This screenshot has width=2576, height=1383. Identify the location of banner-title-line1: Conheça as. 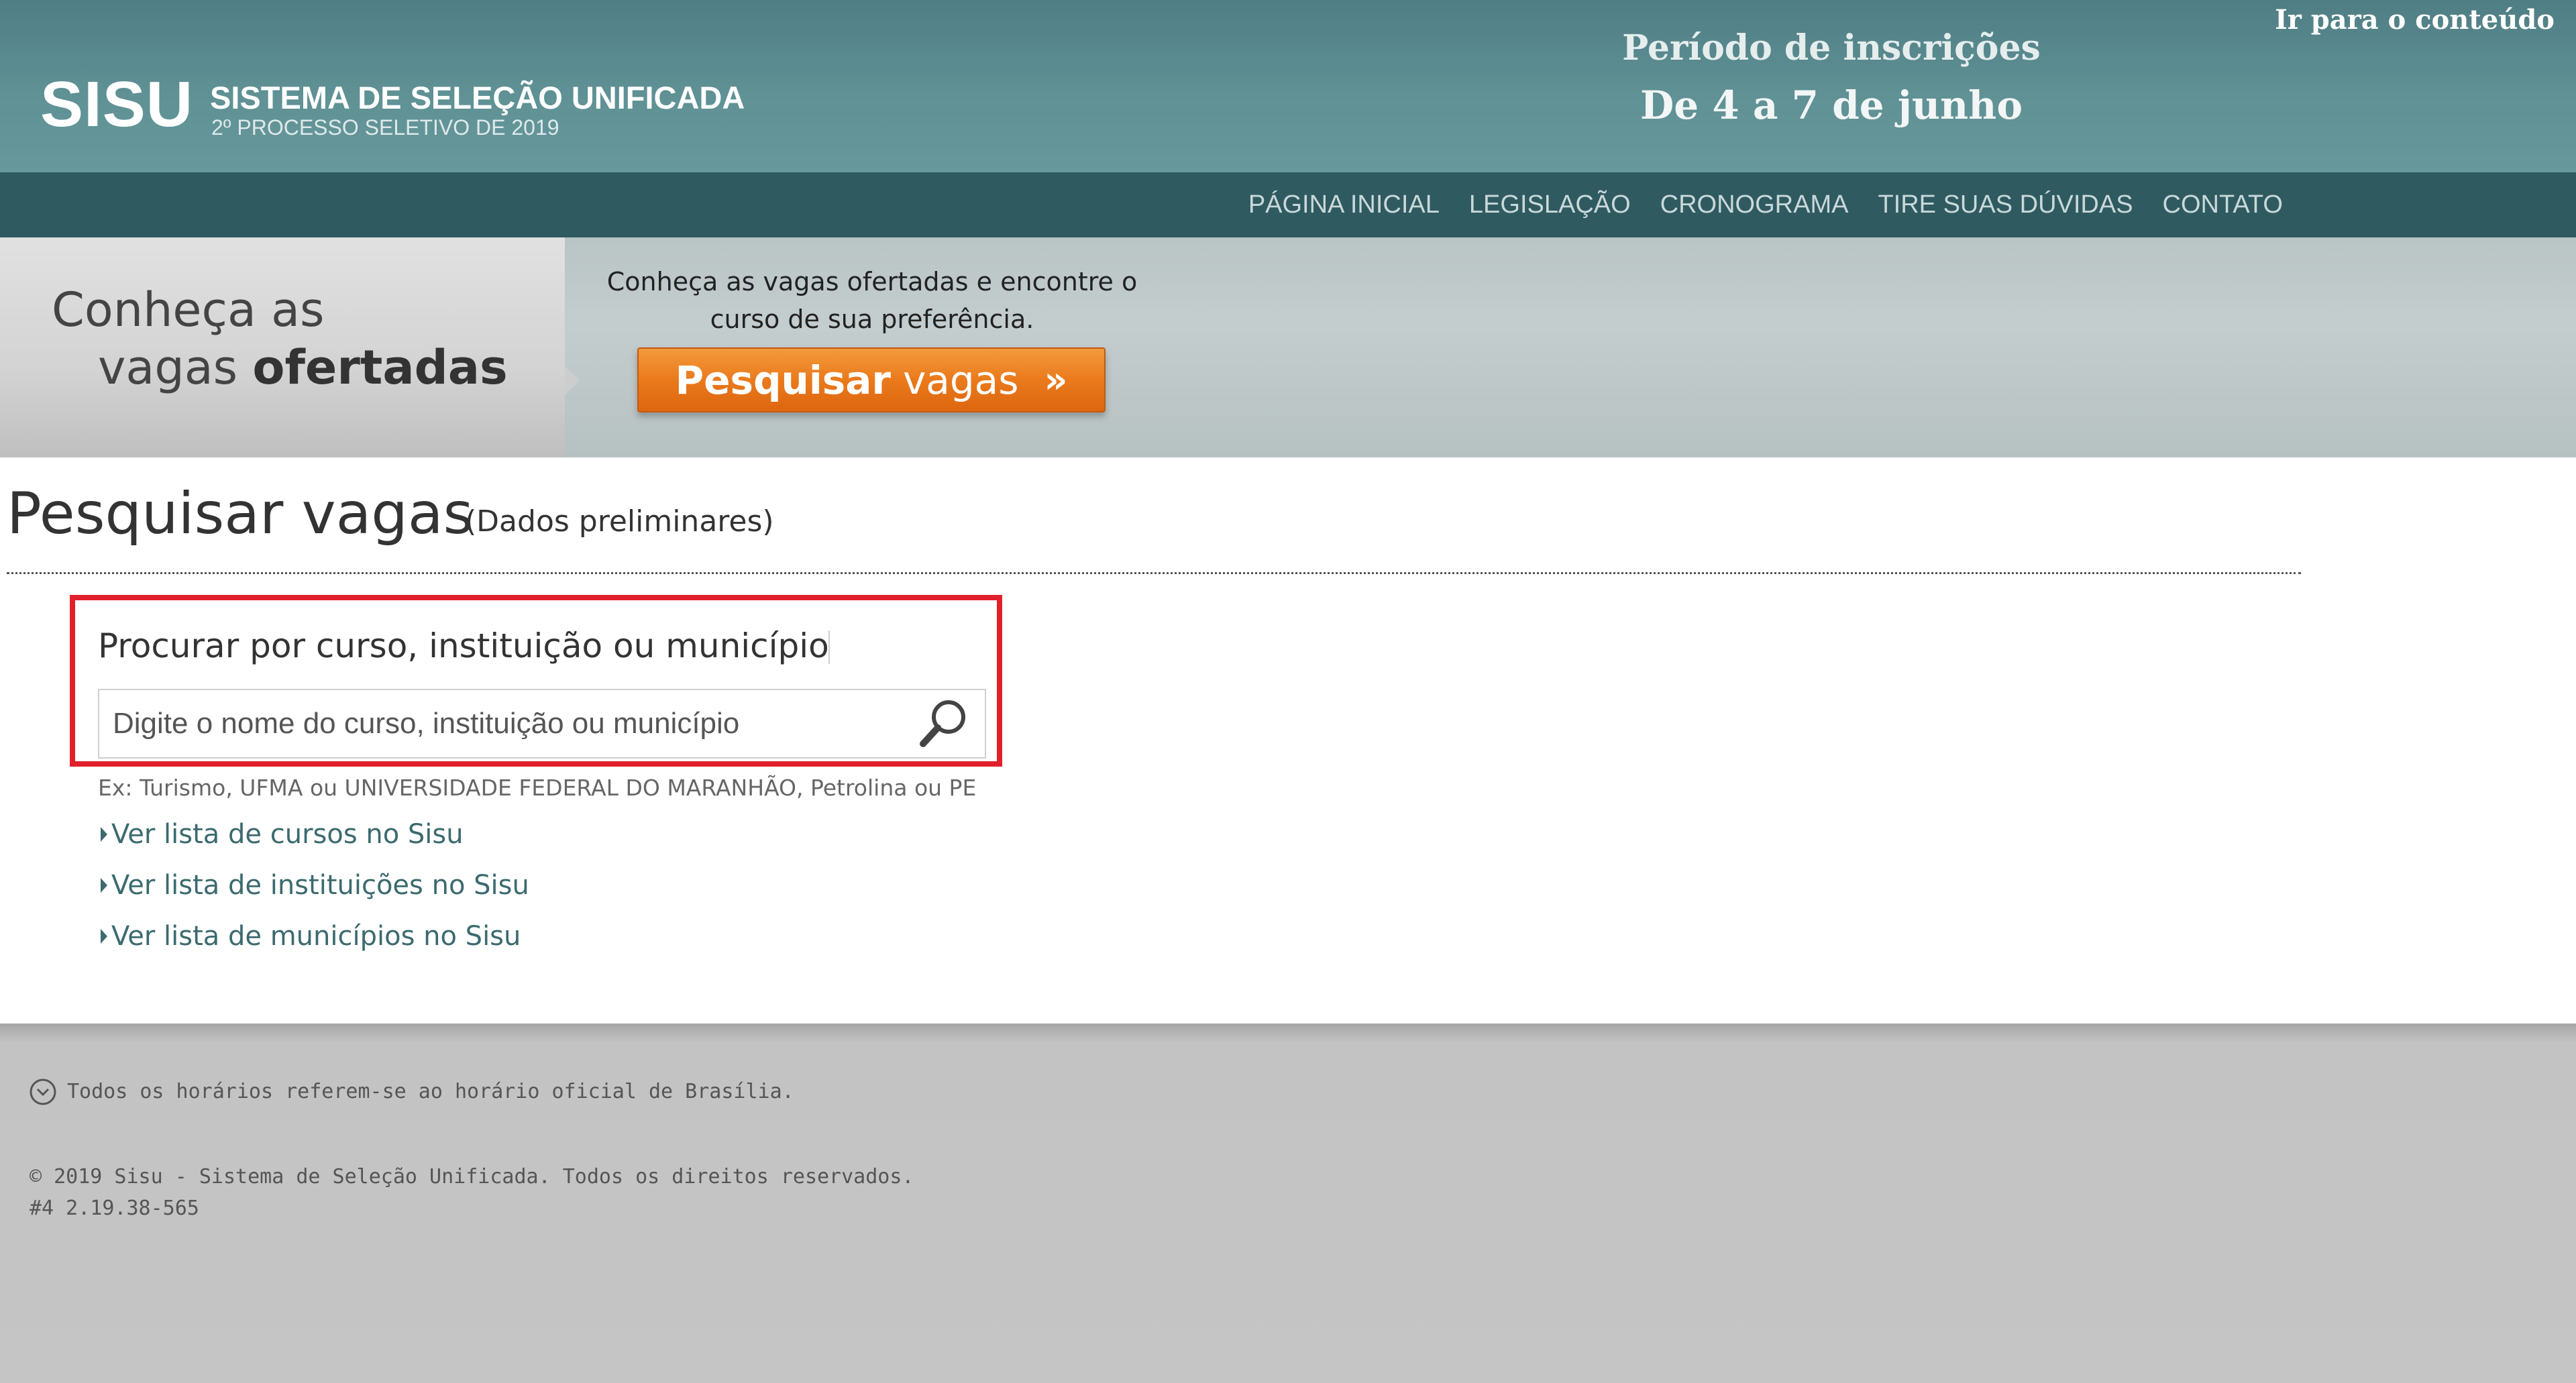
(188, 309).